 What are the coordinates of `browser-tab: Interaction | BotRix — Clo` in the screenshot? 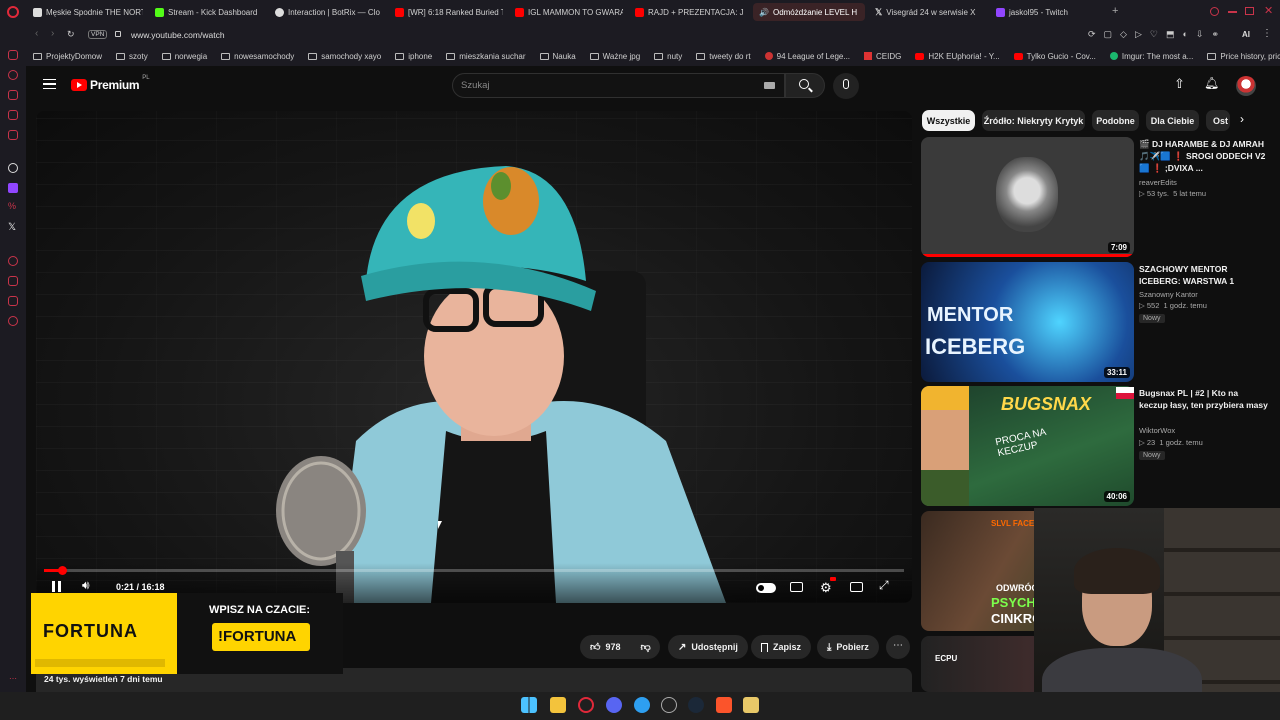 It's located at (329, 12).